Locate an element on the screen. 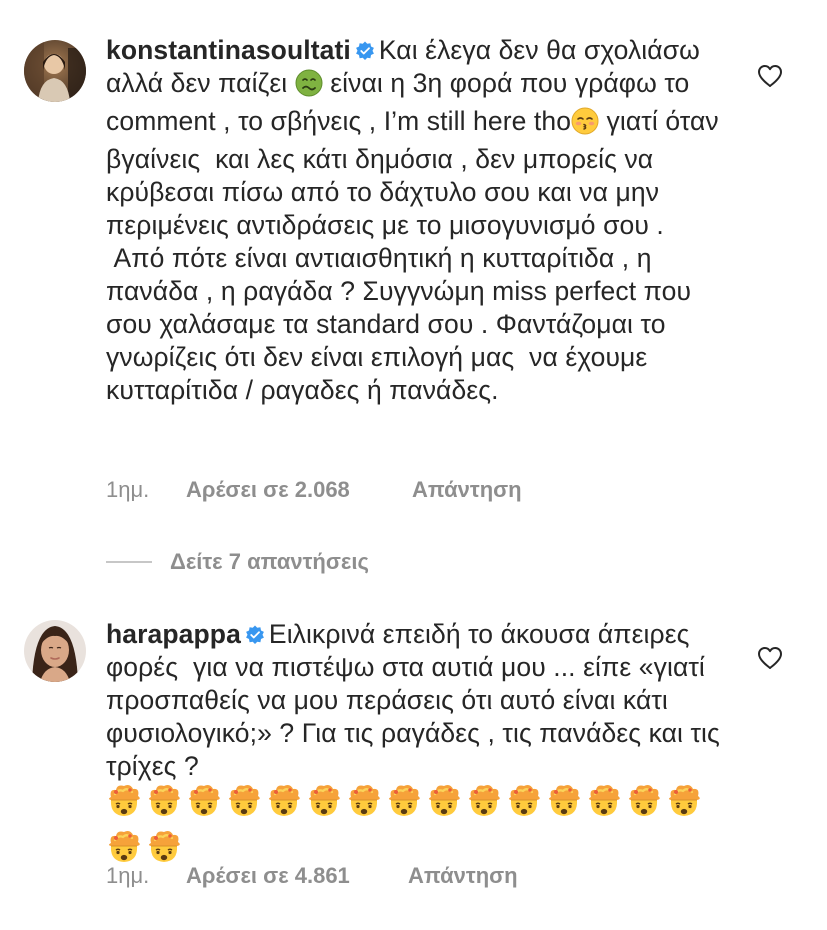 The height and width of the screenshot is (930, 827). comment-meta: 1ημ. Αρέσει σε 4.861 Απάντηση is located at coordinates (312, 876).